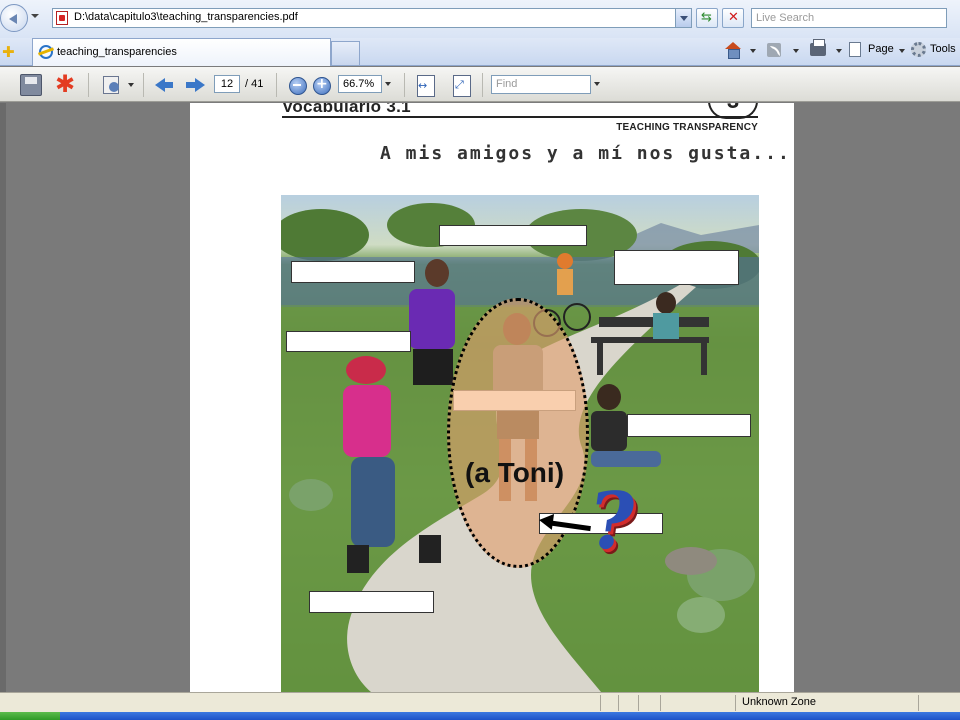 The image size is (960, 720). Describe the element at coordinates (881, 49) in the screenshot. I see `page-menu-label: Page` at that location.